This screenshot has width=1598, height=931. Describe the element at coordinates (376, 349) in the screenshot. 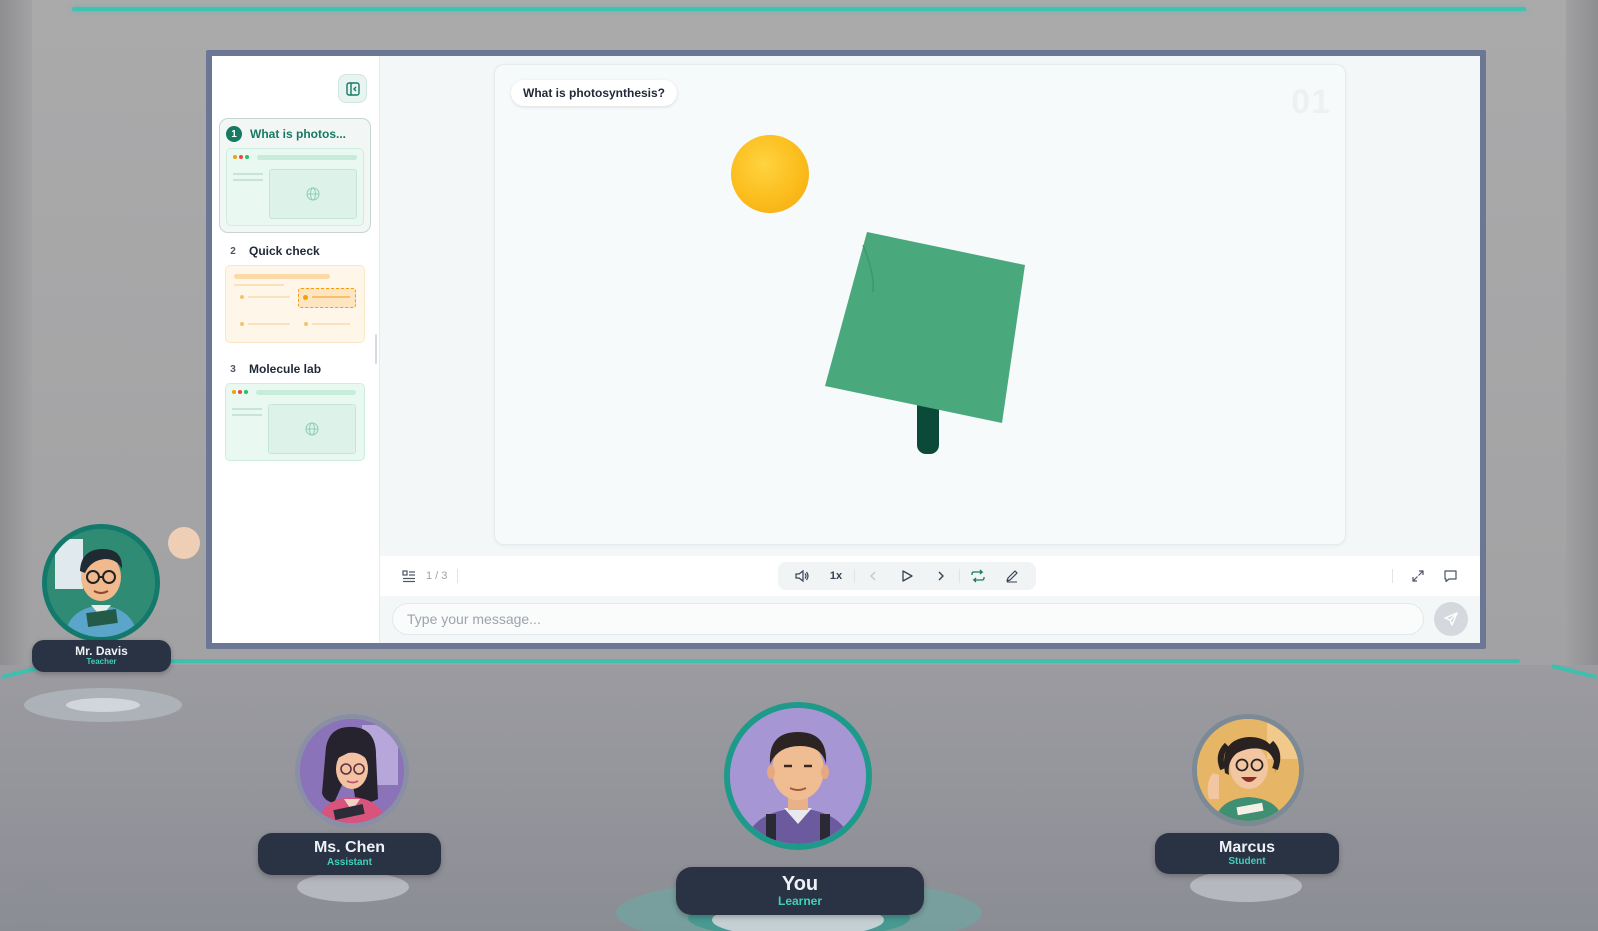

I see `sidebar-scrollbar` at that location.